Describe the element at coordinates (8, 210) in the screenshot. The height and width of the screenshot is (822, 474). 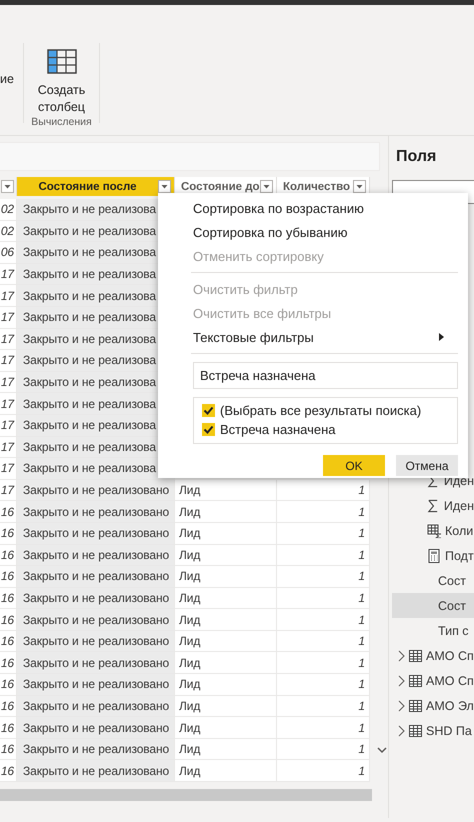
I see `table-cell: 02` at that location.